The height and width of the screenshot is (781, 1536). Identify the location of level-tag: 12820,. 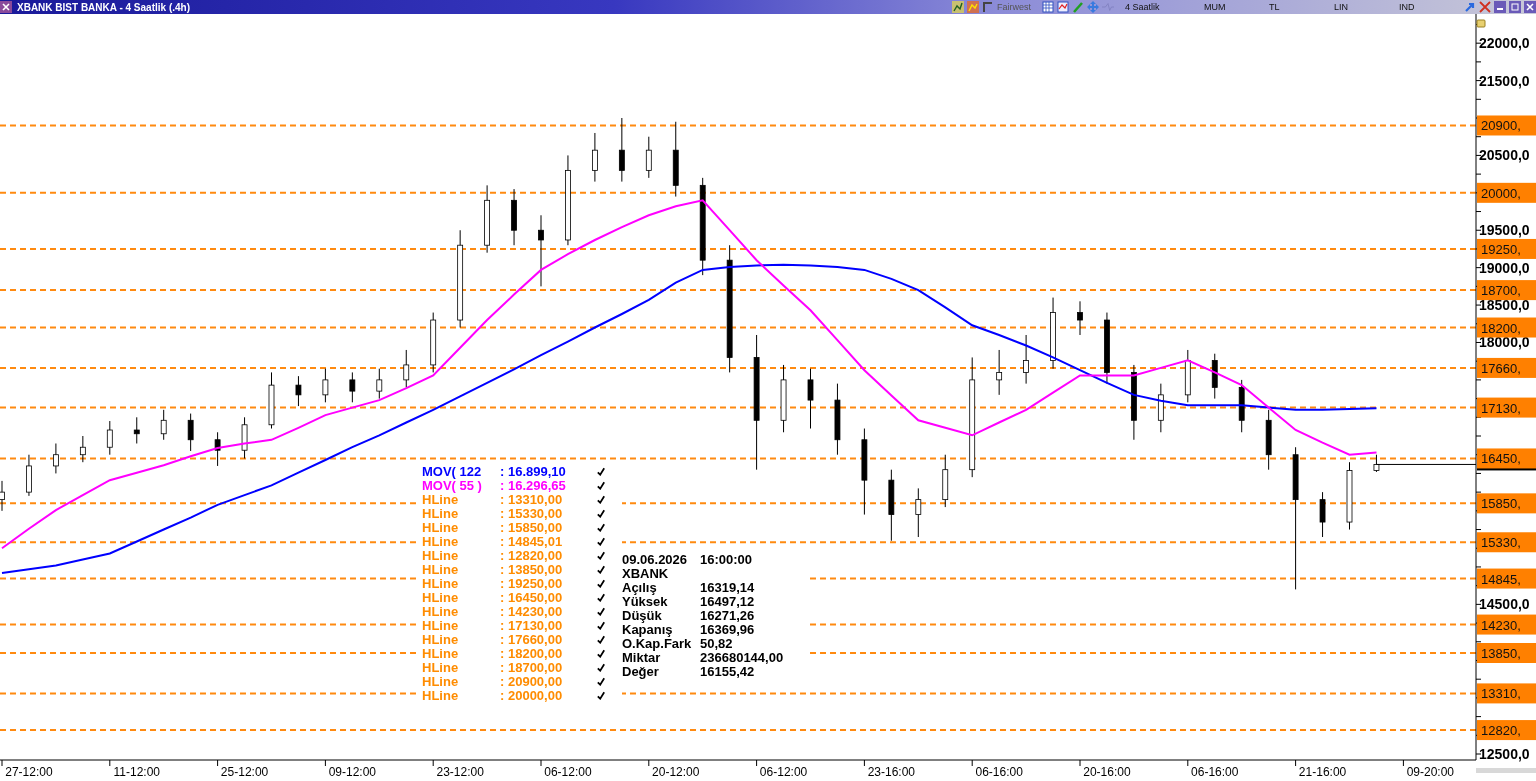
(1506, 730).